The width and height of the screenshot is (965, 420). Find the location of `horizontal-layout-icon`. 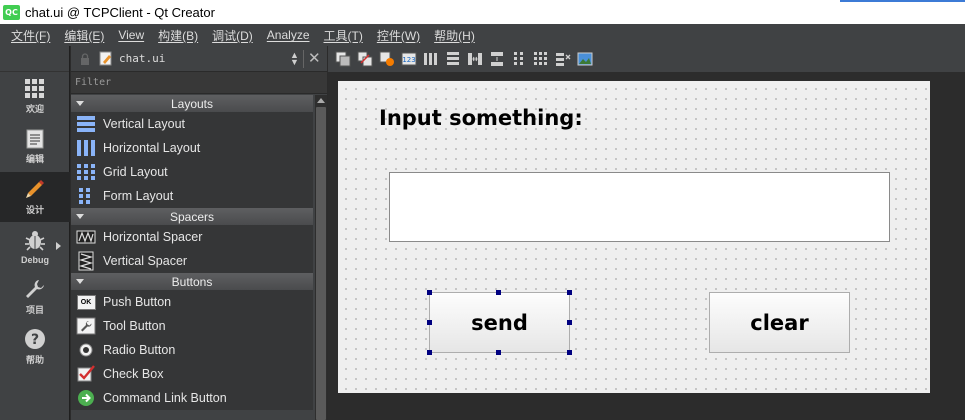

horizontal-layout-icon is located at coordinates (86, 148).